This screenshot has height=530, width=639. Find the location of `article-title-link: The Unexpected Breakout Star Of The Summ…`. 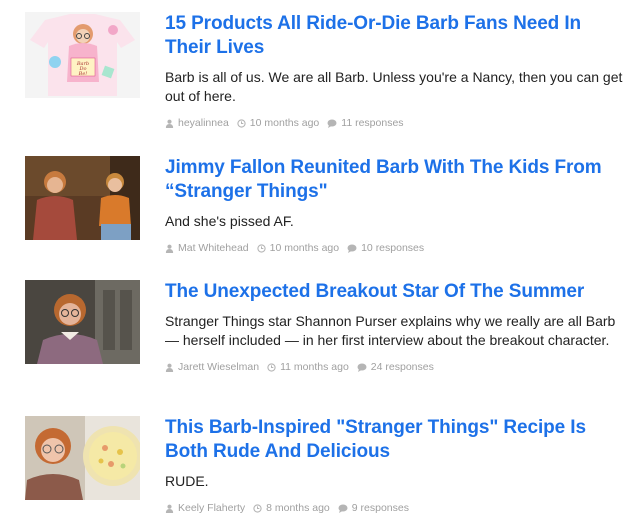

article-title-link: The Unexpected Breakout Star Of The Summ… is located at coordinates (395, 292).